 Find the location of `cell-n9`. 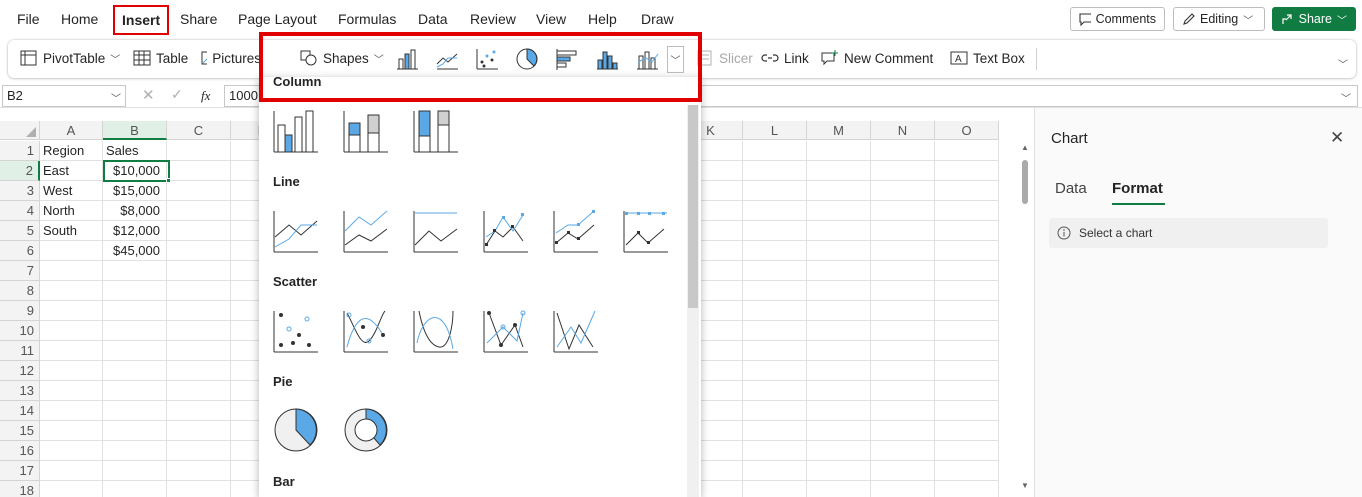

cell-n9 is located at coordinates (903, 311).